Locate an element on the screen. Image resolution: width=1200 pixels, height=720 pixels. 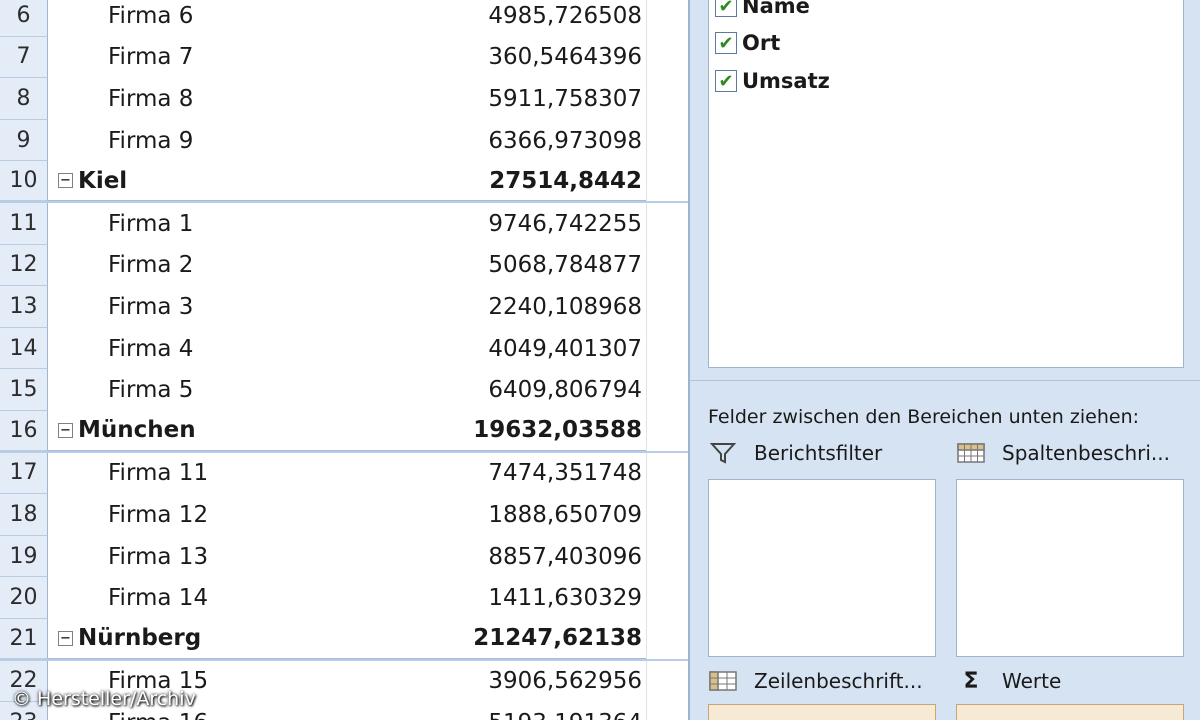
column-labels-dropzone is located at coordinates (1070, 568).